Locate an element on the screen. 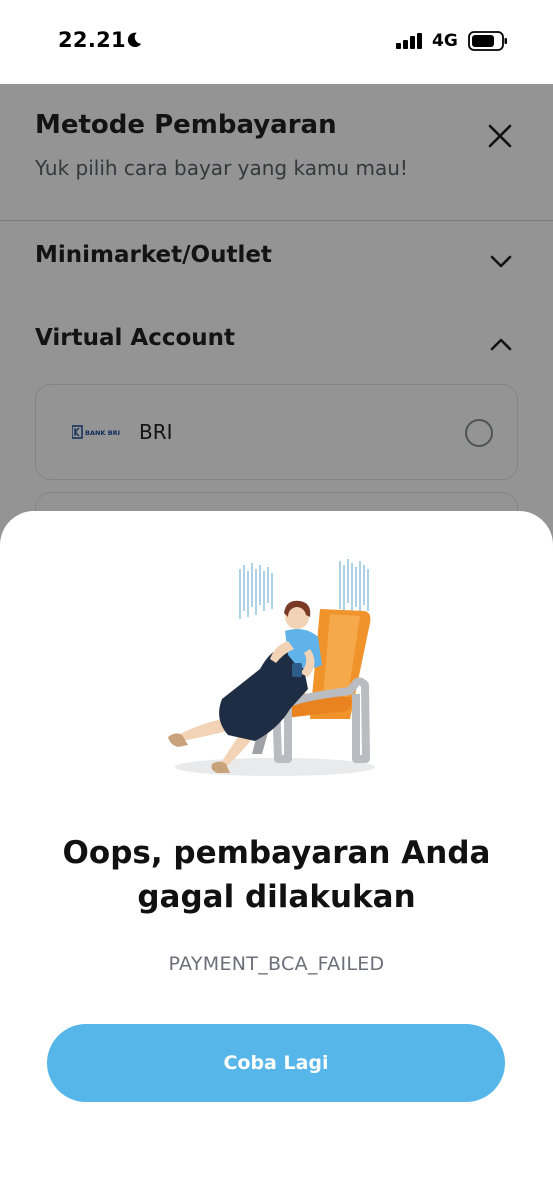 This screenshot has height=1200, width=553. retry-button: Coba Lagi is located at coordinates (276, 1063).